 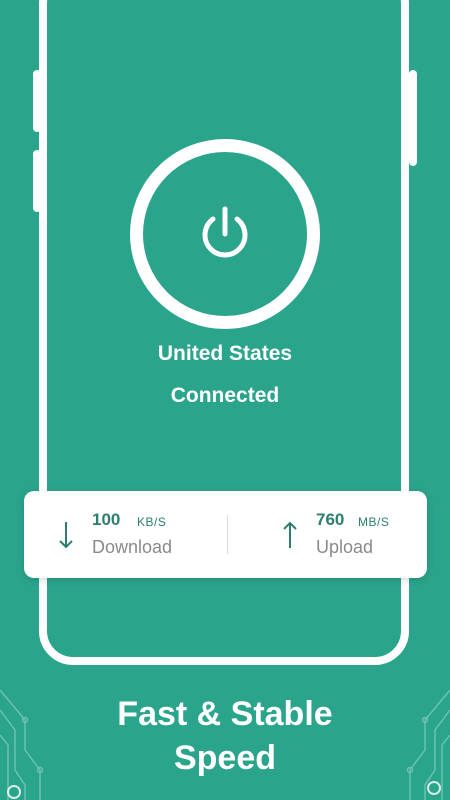 I want to click on speed-card: 100 KB/S Download 760 MB/S Upload, so click(x=225, y=534).